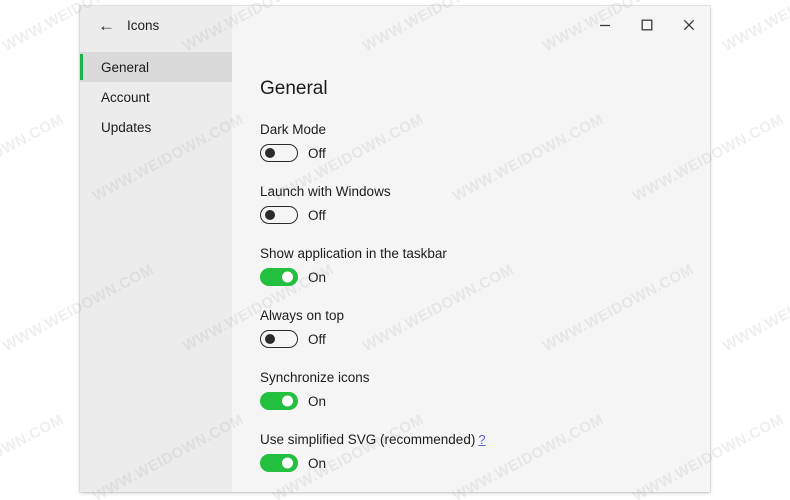 The height and width of the screenshot is (500, 790). I want to click on toggle-dark-mode, so click(279, 153).